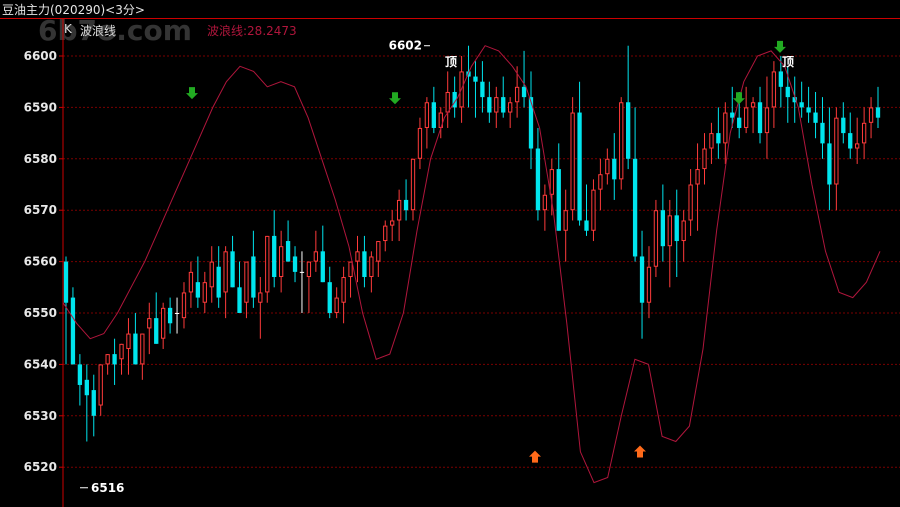  I want to click on top-label: 顶, so click(451, 62).